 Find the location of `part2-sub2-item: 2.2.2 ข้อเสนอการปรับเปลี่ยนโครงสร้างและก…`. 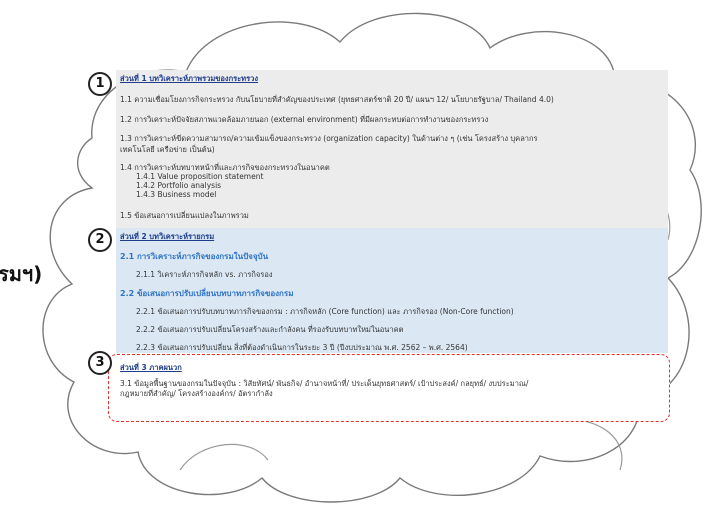

part2-sub2-item: 2.2.2 ข้อเสนอการปรับเปลี่ยนโครงสร้างและก… is located at coordinates (270, 329).